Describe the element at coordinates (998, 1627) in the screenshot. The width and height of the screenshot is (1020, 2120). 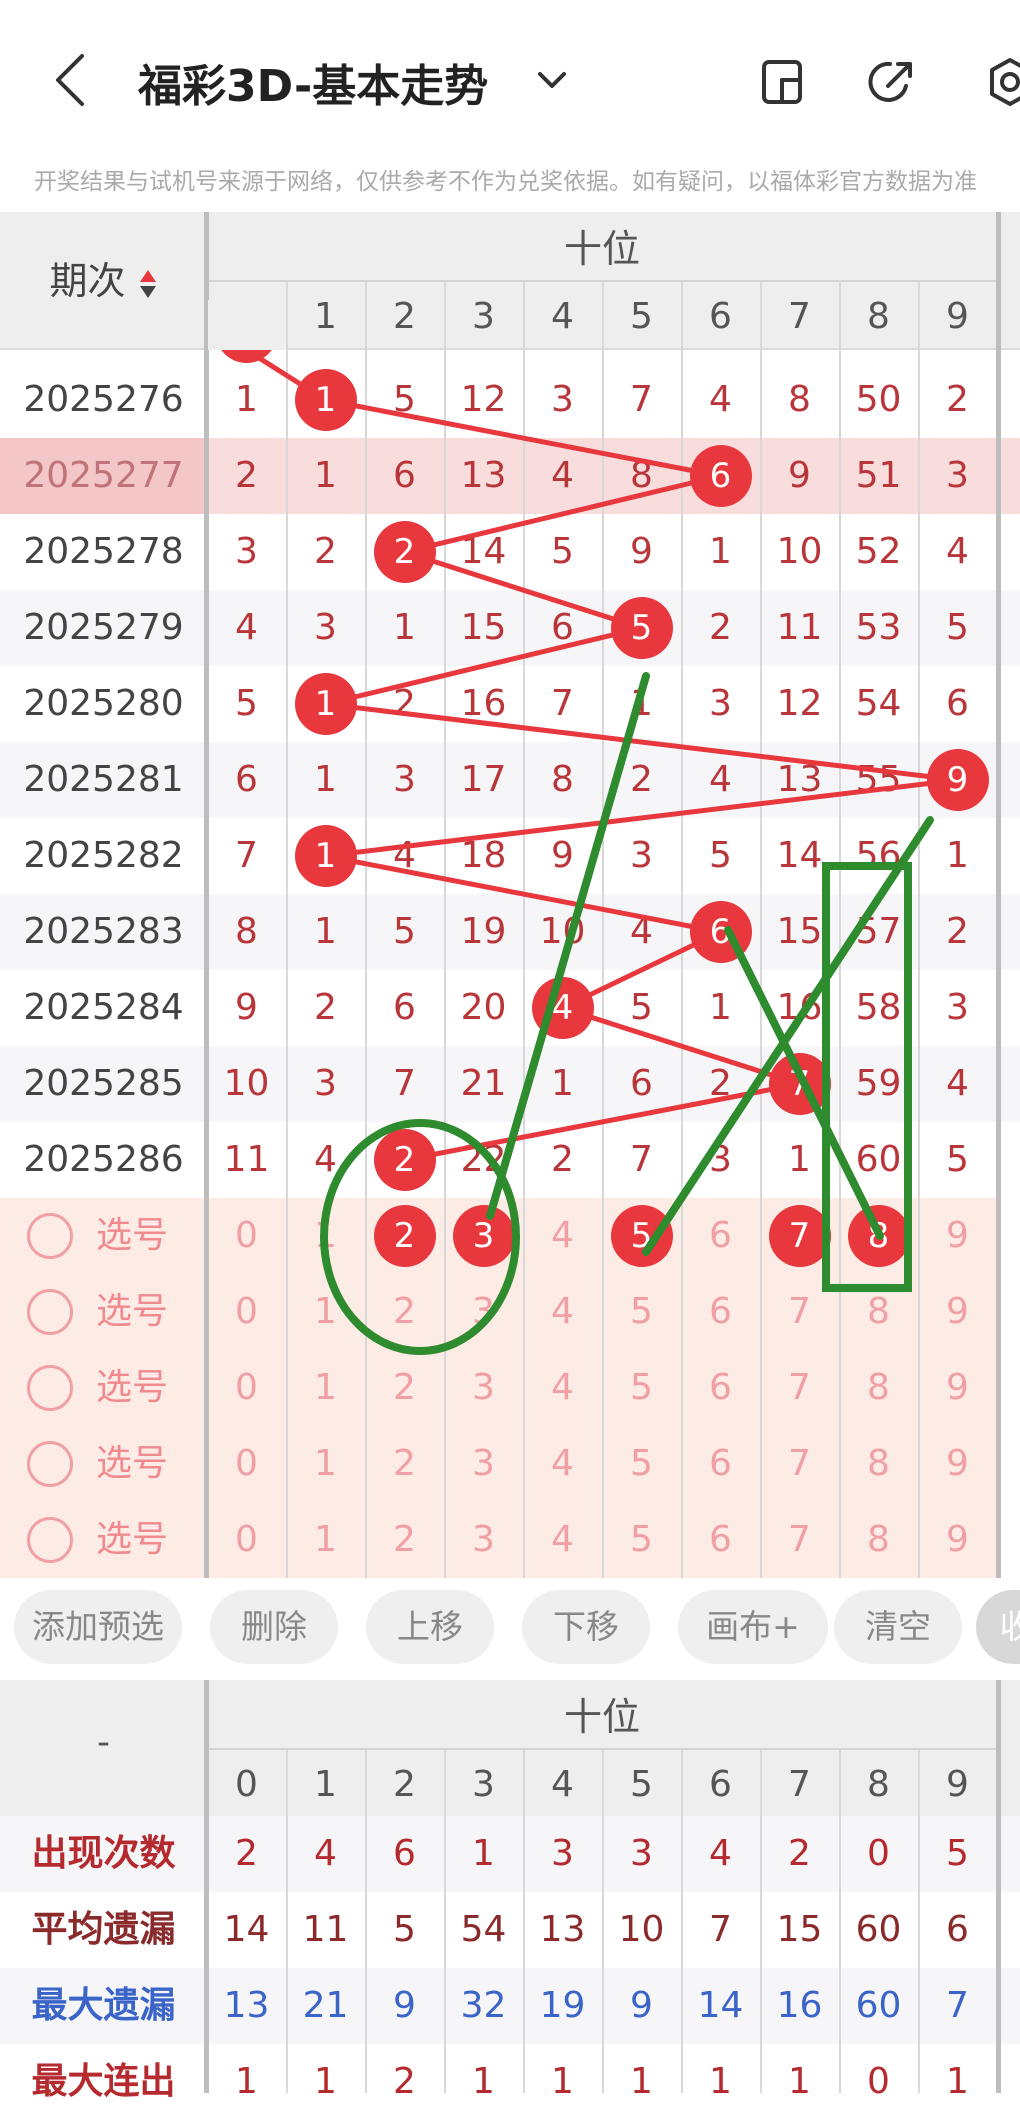
I see `action-button: 收` at that location.